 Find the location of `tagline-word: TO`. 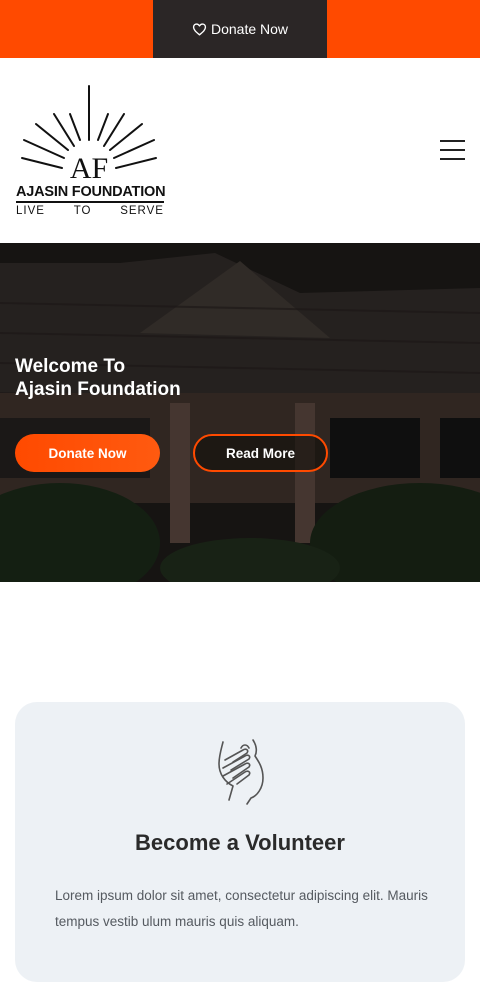

tagline-word: TO is located at coordinates (82, 211).